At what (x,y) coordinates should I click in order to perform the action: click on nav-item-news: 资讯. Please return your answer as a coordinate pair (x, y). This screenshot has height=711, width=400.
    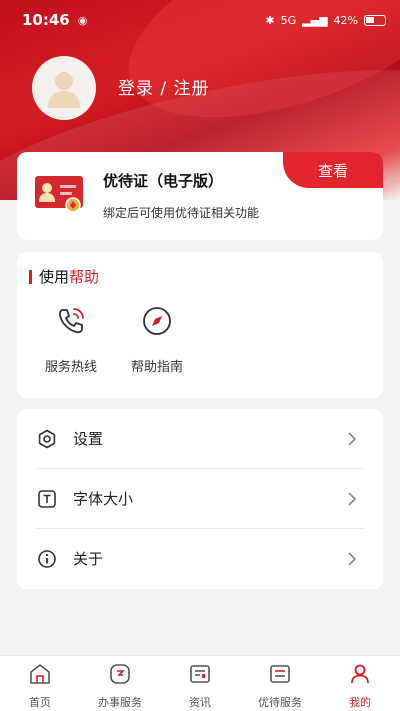
    Looking at the image, I should click on (200, 683).